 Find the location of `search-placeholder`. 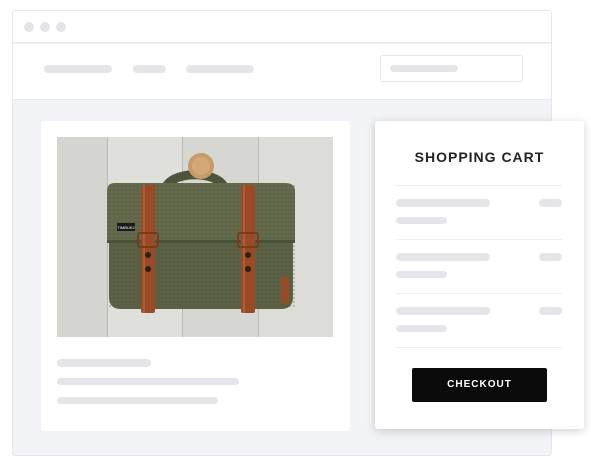

search-placeholder is located at coordinates (424, 68).